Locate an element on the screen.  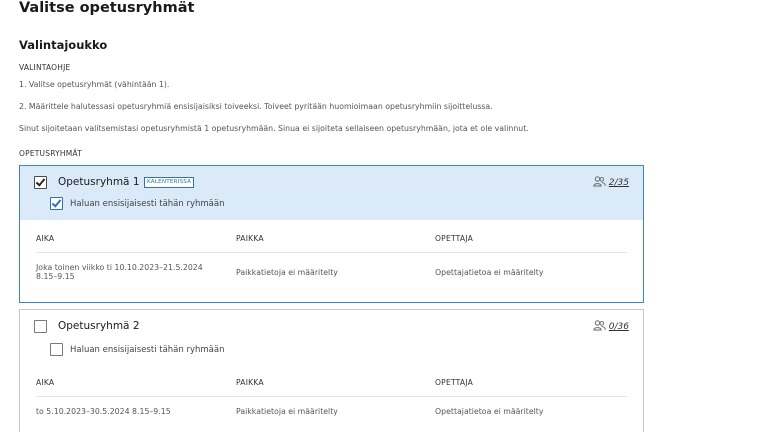
group-name: Opetusryhmä 1 is located at coordinates (99, 182).